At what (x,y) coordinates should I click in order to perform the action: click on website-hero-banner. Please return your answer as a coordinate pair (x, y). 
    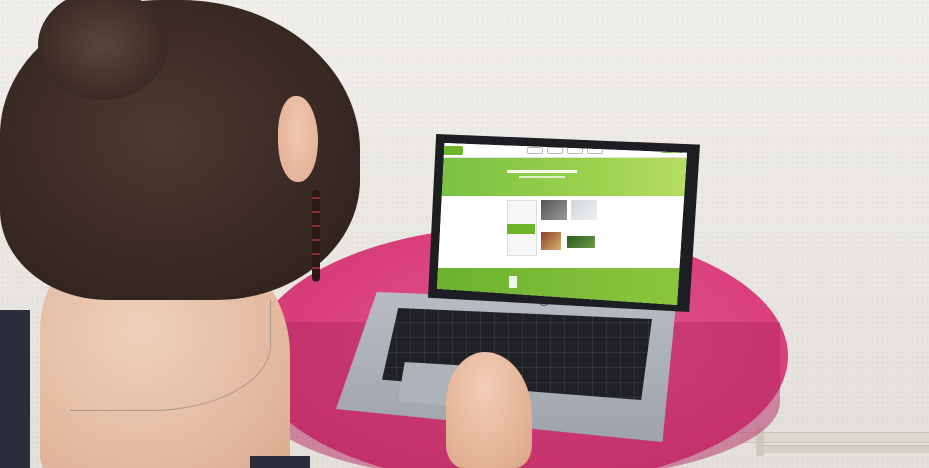
    Looking at the image, I should click on (562, 177).